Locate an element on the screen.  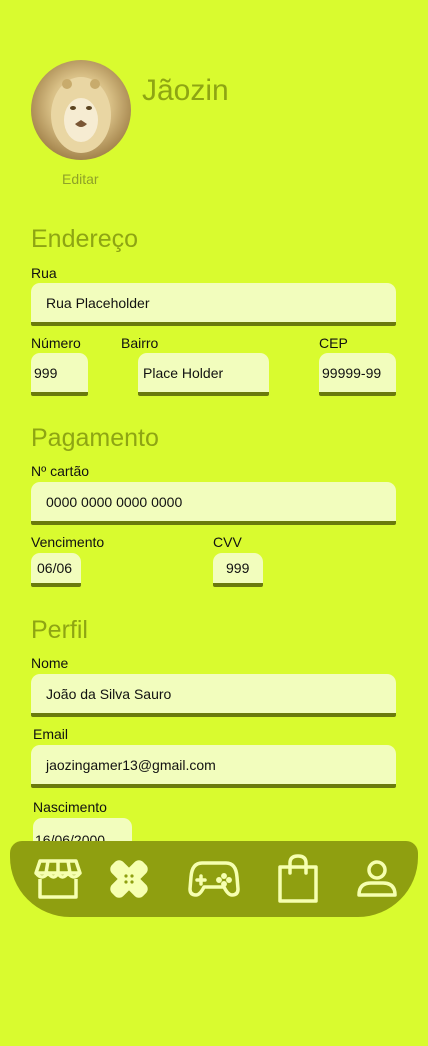
neighborhood-field: Place Holder is located at coordinates (203, 374).